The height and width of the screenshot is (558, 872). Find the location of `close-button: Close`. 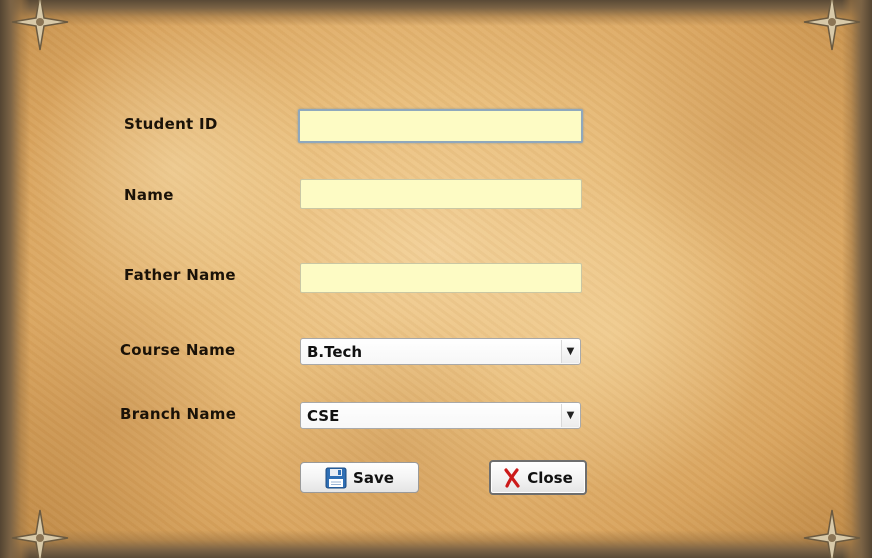

close-button: Close is located at coordinates (538, 477).